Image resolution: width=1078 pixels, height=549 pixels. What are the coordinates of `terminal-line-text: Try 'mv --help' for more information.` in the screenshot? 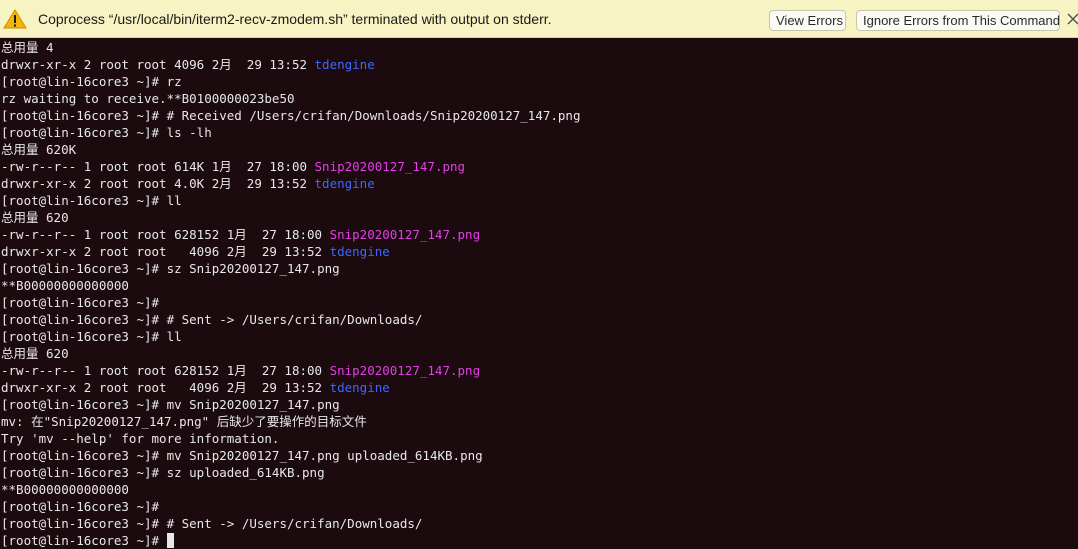 It's located at (140, 438).